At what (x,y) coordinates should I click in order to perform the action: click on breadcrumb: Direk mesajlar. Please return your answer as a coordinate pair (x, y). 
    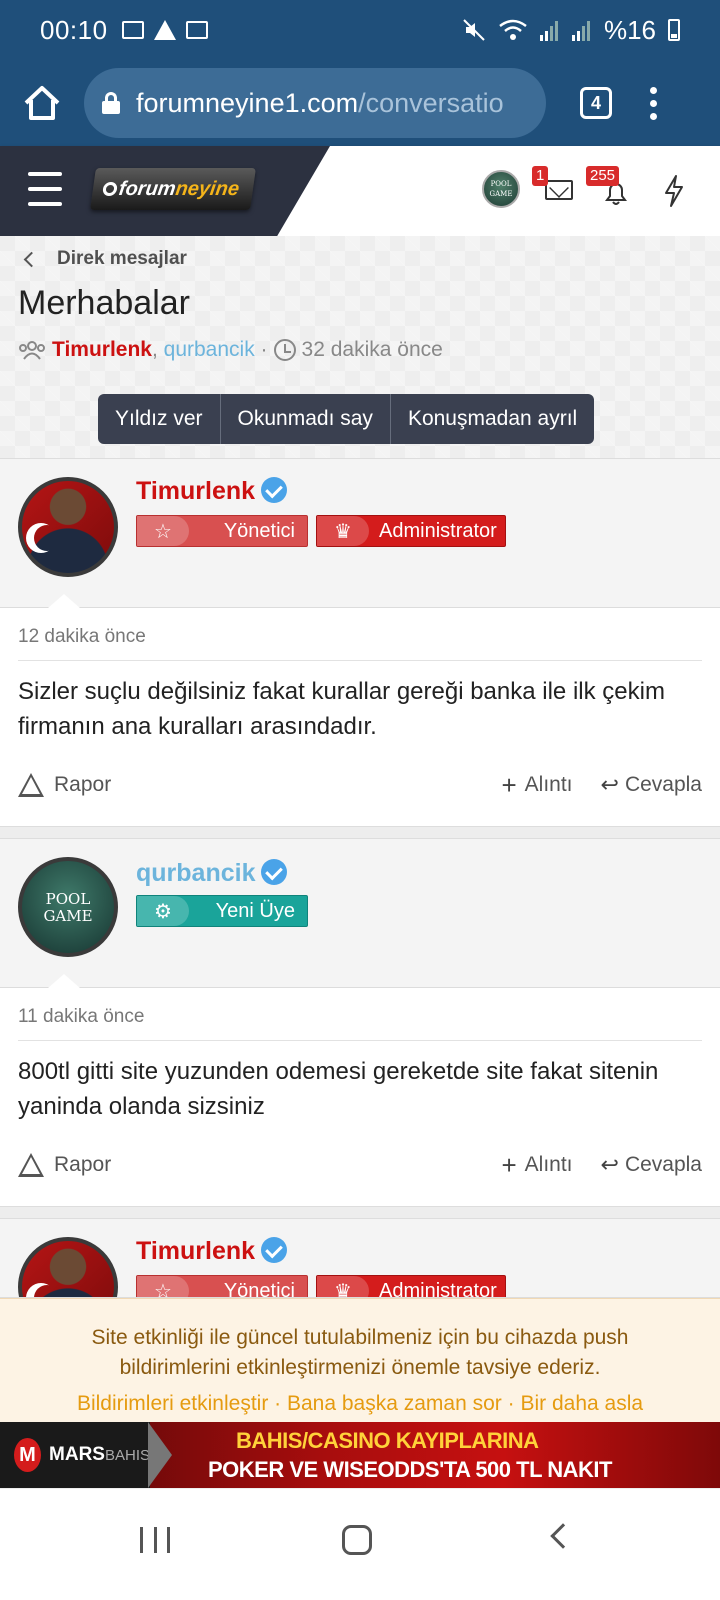
    Looking at the image, I should click on (104, 259).